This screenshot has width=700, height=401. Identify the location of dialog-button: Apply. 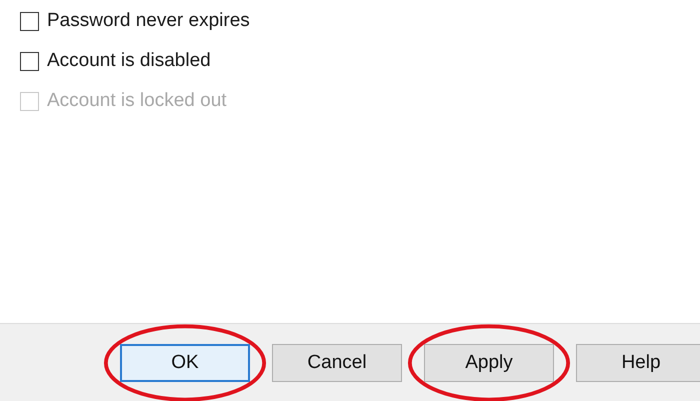
(489, 363).